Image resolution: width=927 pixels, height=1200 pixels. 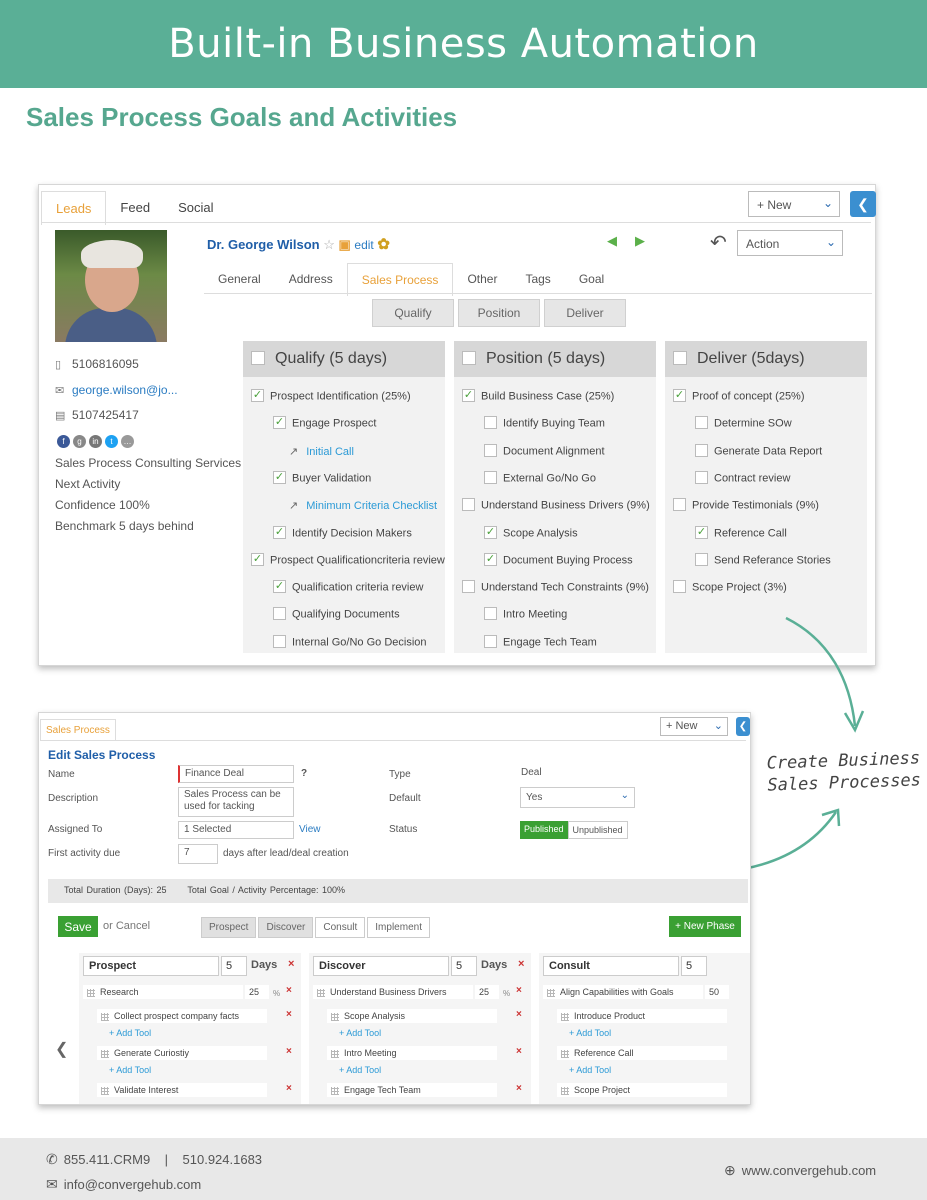 What do you see at coordinates (236, 774) in the screenshot?
I see `name-field: Finance Deal` at bounding box center [236, 774].